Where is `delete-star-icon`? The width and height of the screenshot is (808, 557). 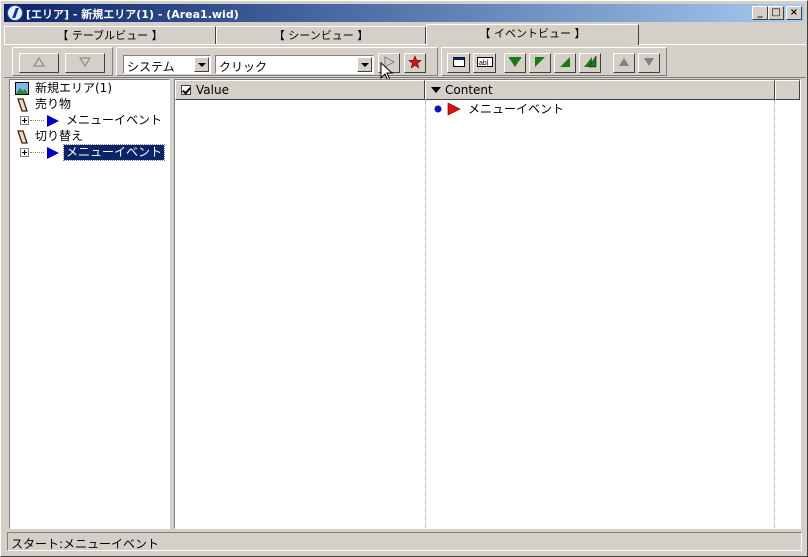 delete-star-icon is located at coordinates (415, 62).